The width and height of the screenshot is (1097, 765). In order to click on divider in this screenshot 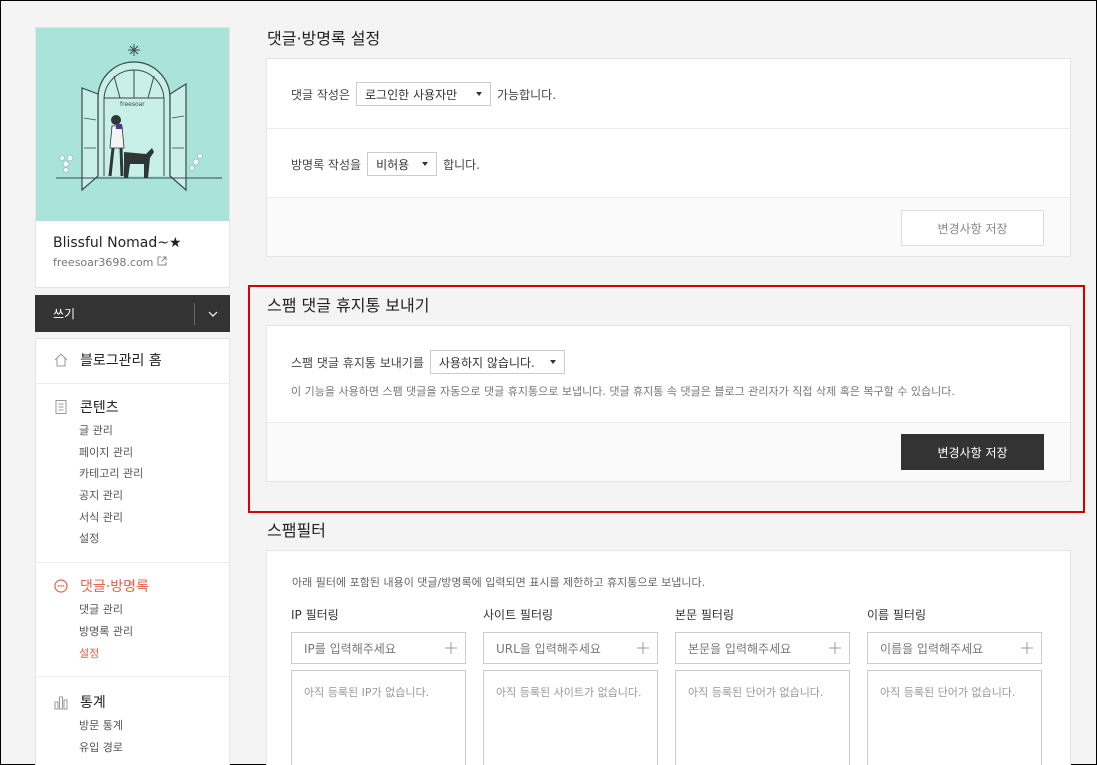, I will do `click(668, 128)`.